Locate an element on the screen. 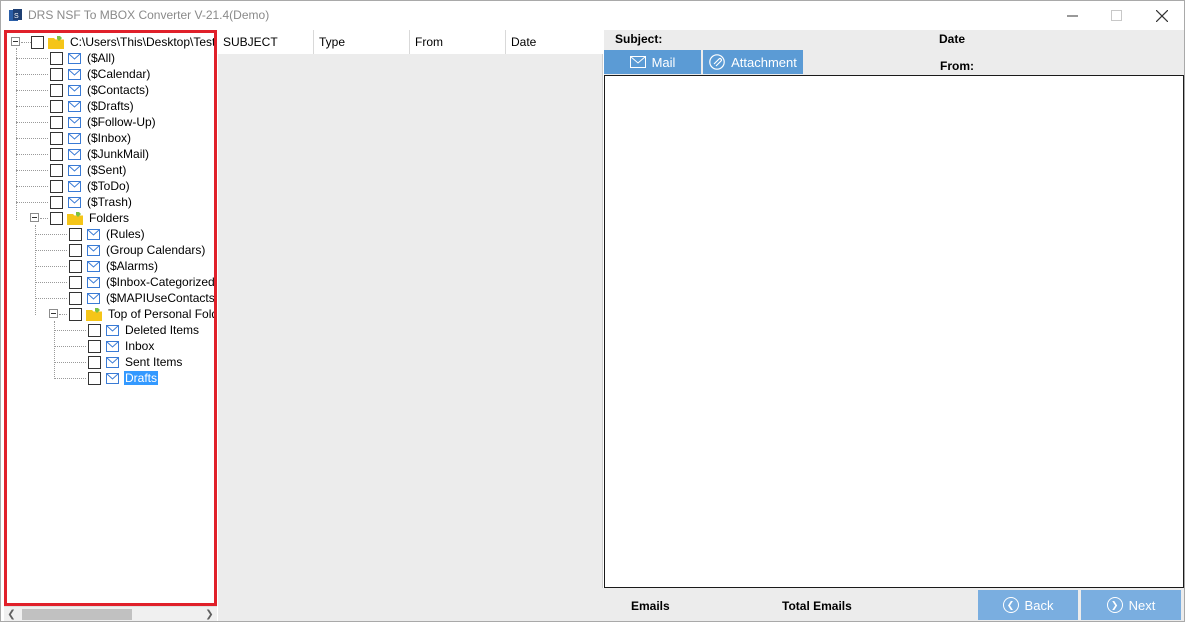  close-button is located at coordinates (1162, 15).